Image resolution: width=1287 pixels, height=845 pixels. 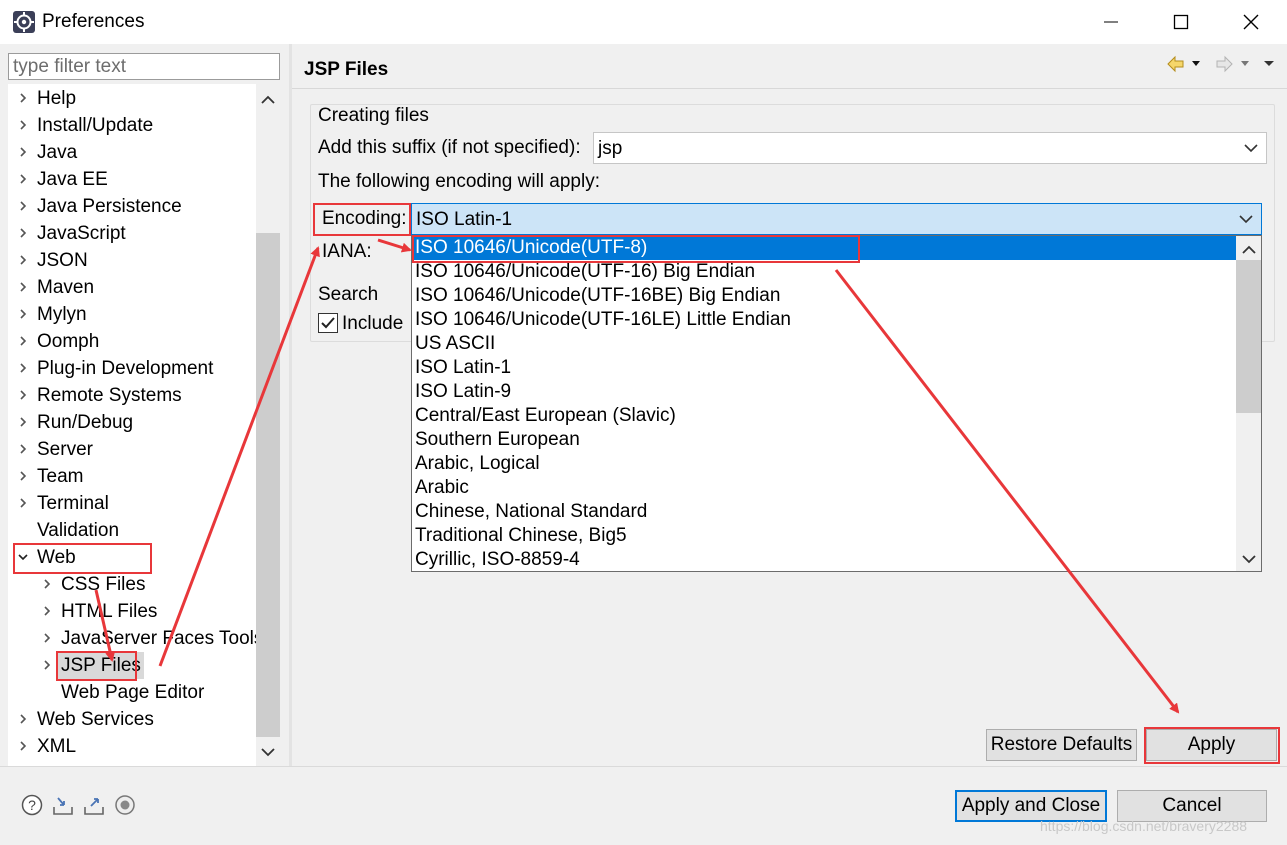 I want to click on encoding-option: Arabic, so click(x=824, y=488).